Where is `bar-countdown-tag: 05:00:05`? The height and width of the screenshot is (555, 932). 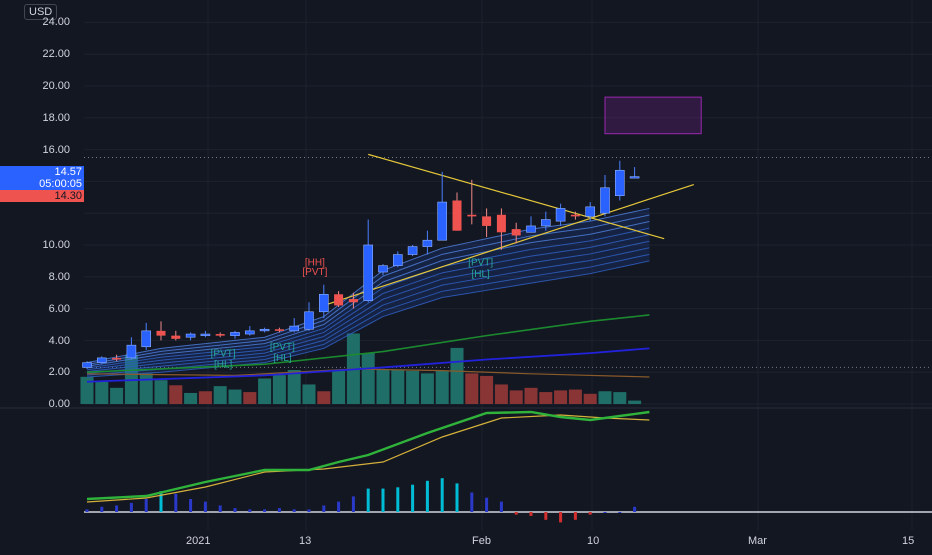
bar-countdown-tag: 05:00:05 is located at coordinates (42, 184).